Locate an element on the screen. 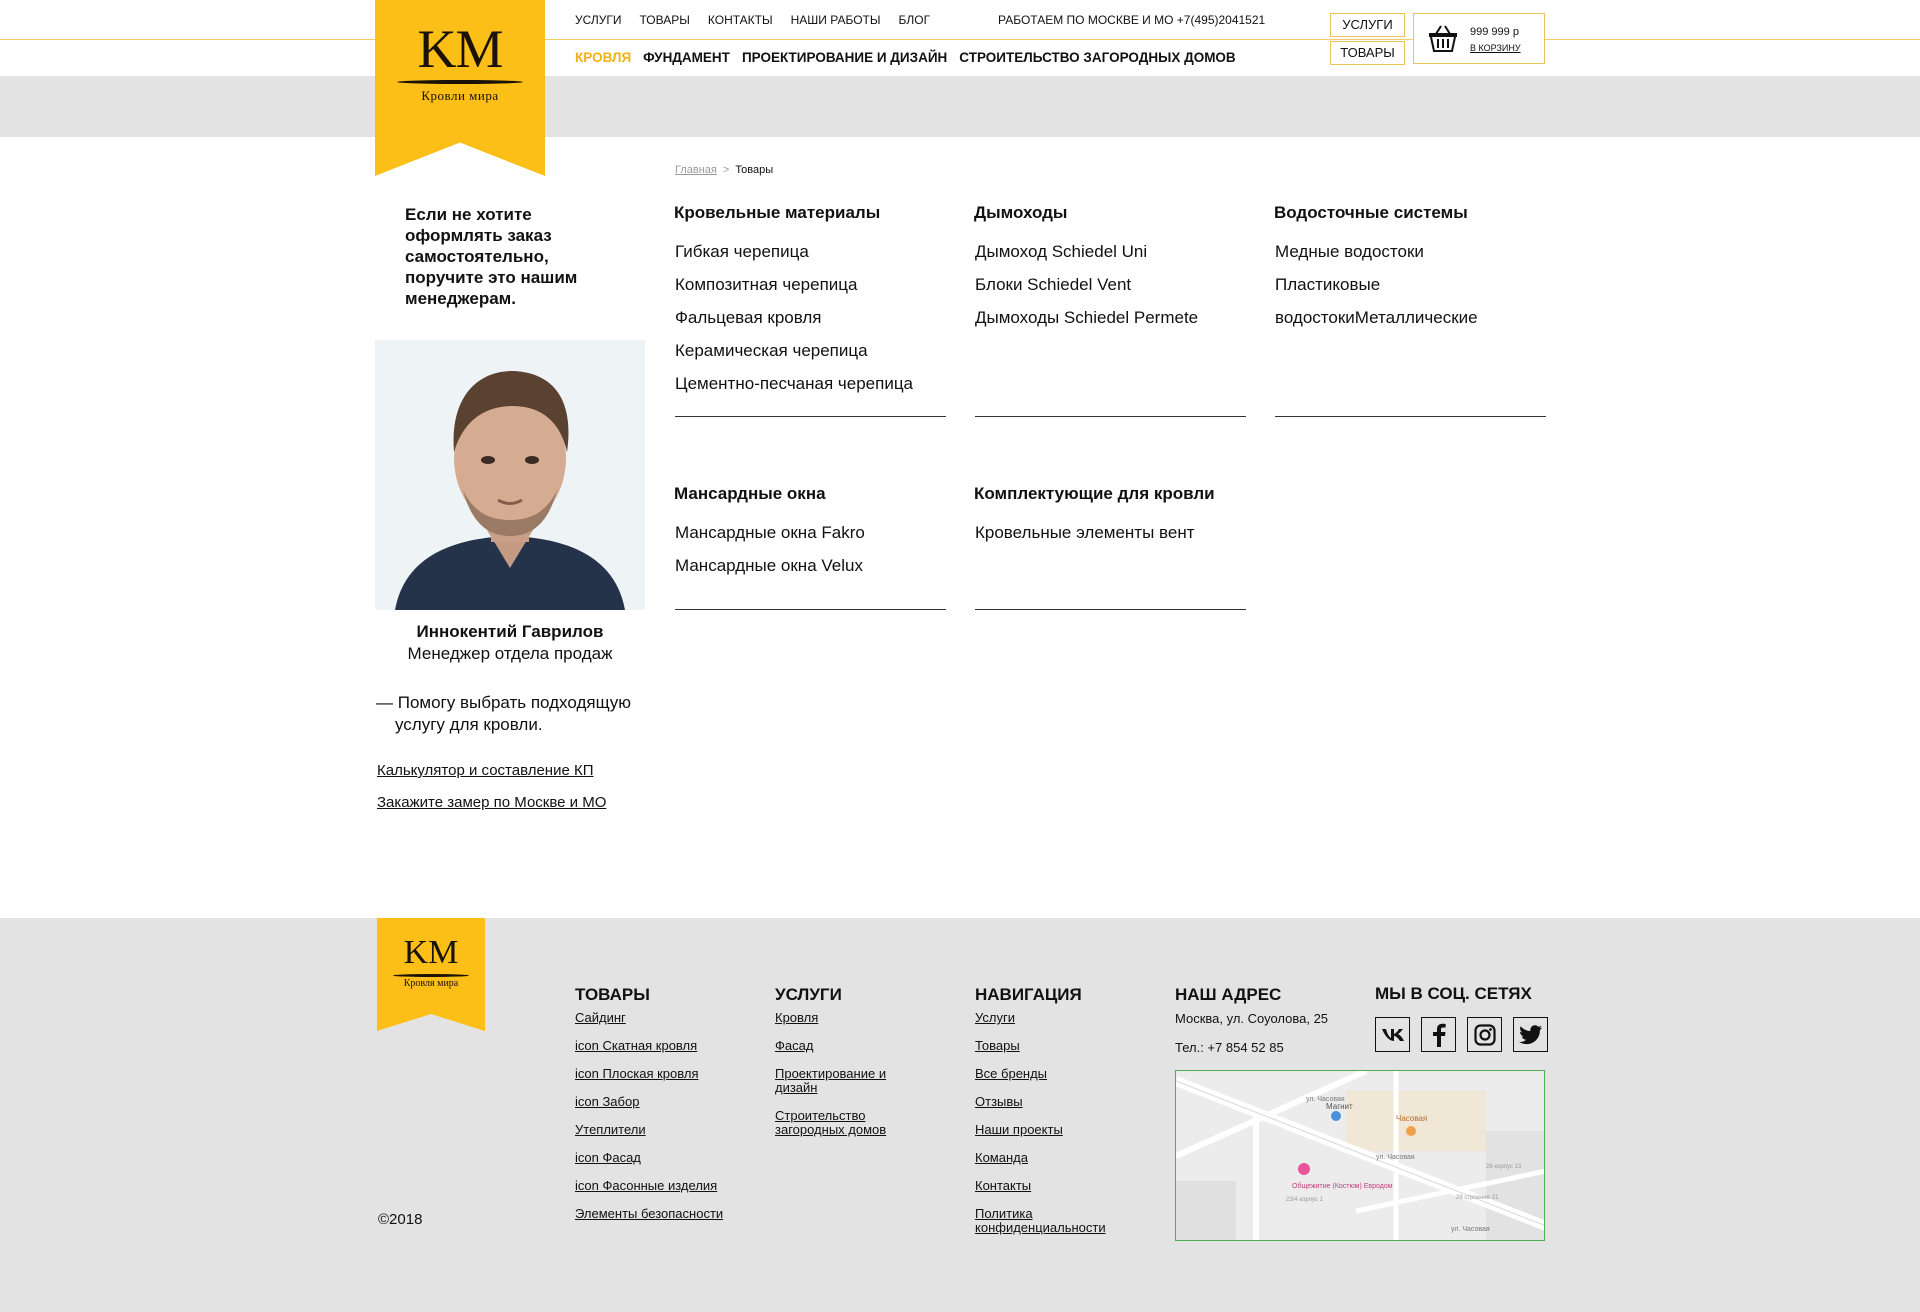 This screenshot has height=1312, width=1920. site-logo: KM Кровли мира is located at coordinates (460, 88).